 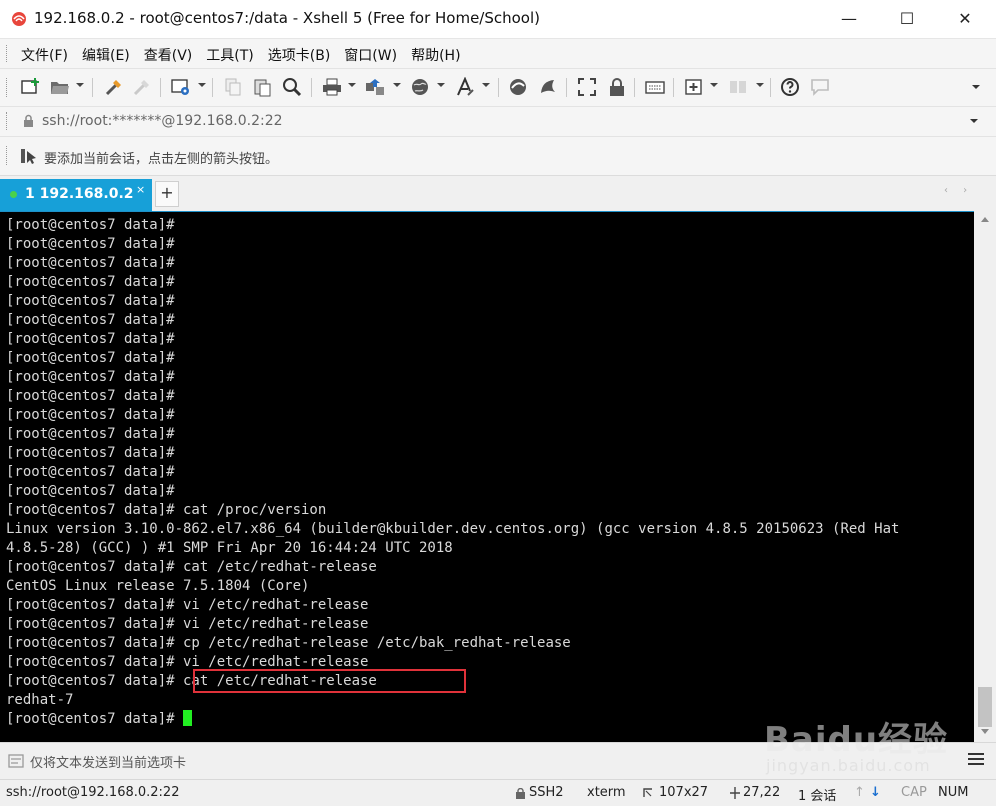 I want to click on menu-help: 帮助(H), so click(x=435, y=55).